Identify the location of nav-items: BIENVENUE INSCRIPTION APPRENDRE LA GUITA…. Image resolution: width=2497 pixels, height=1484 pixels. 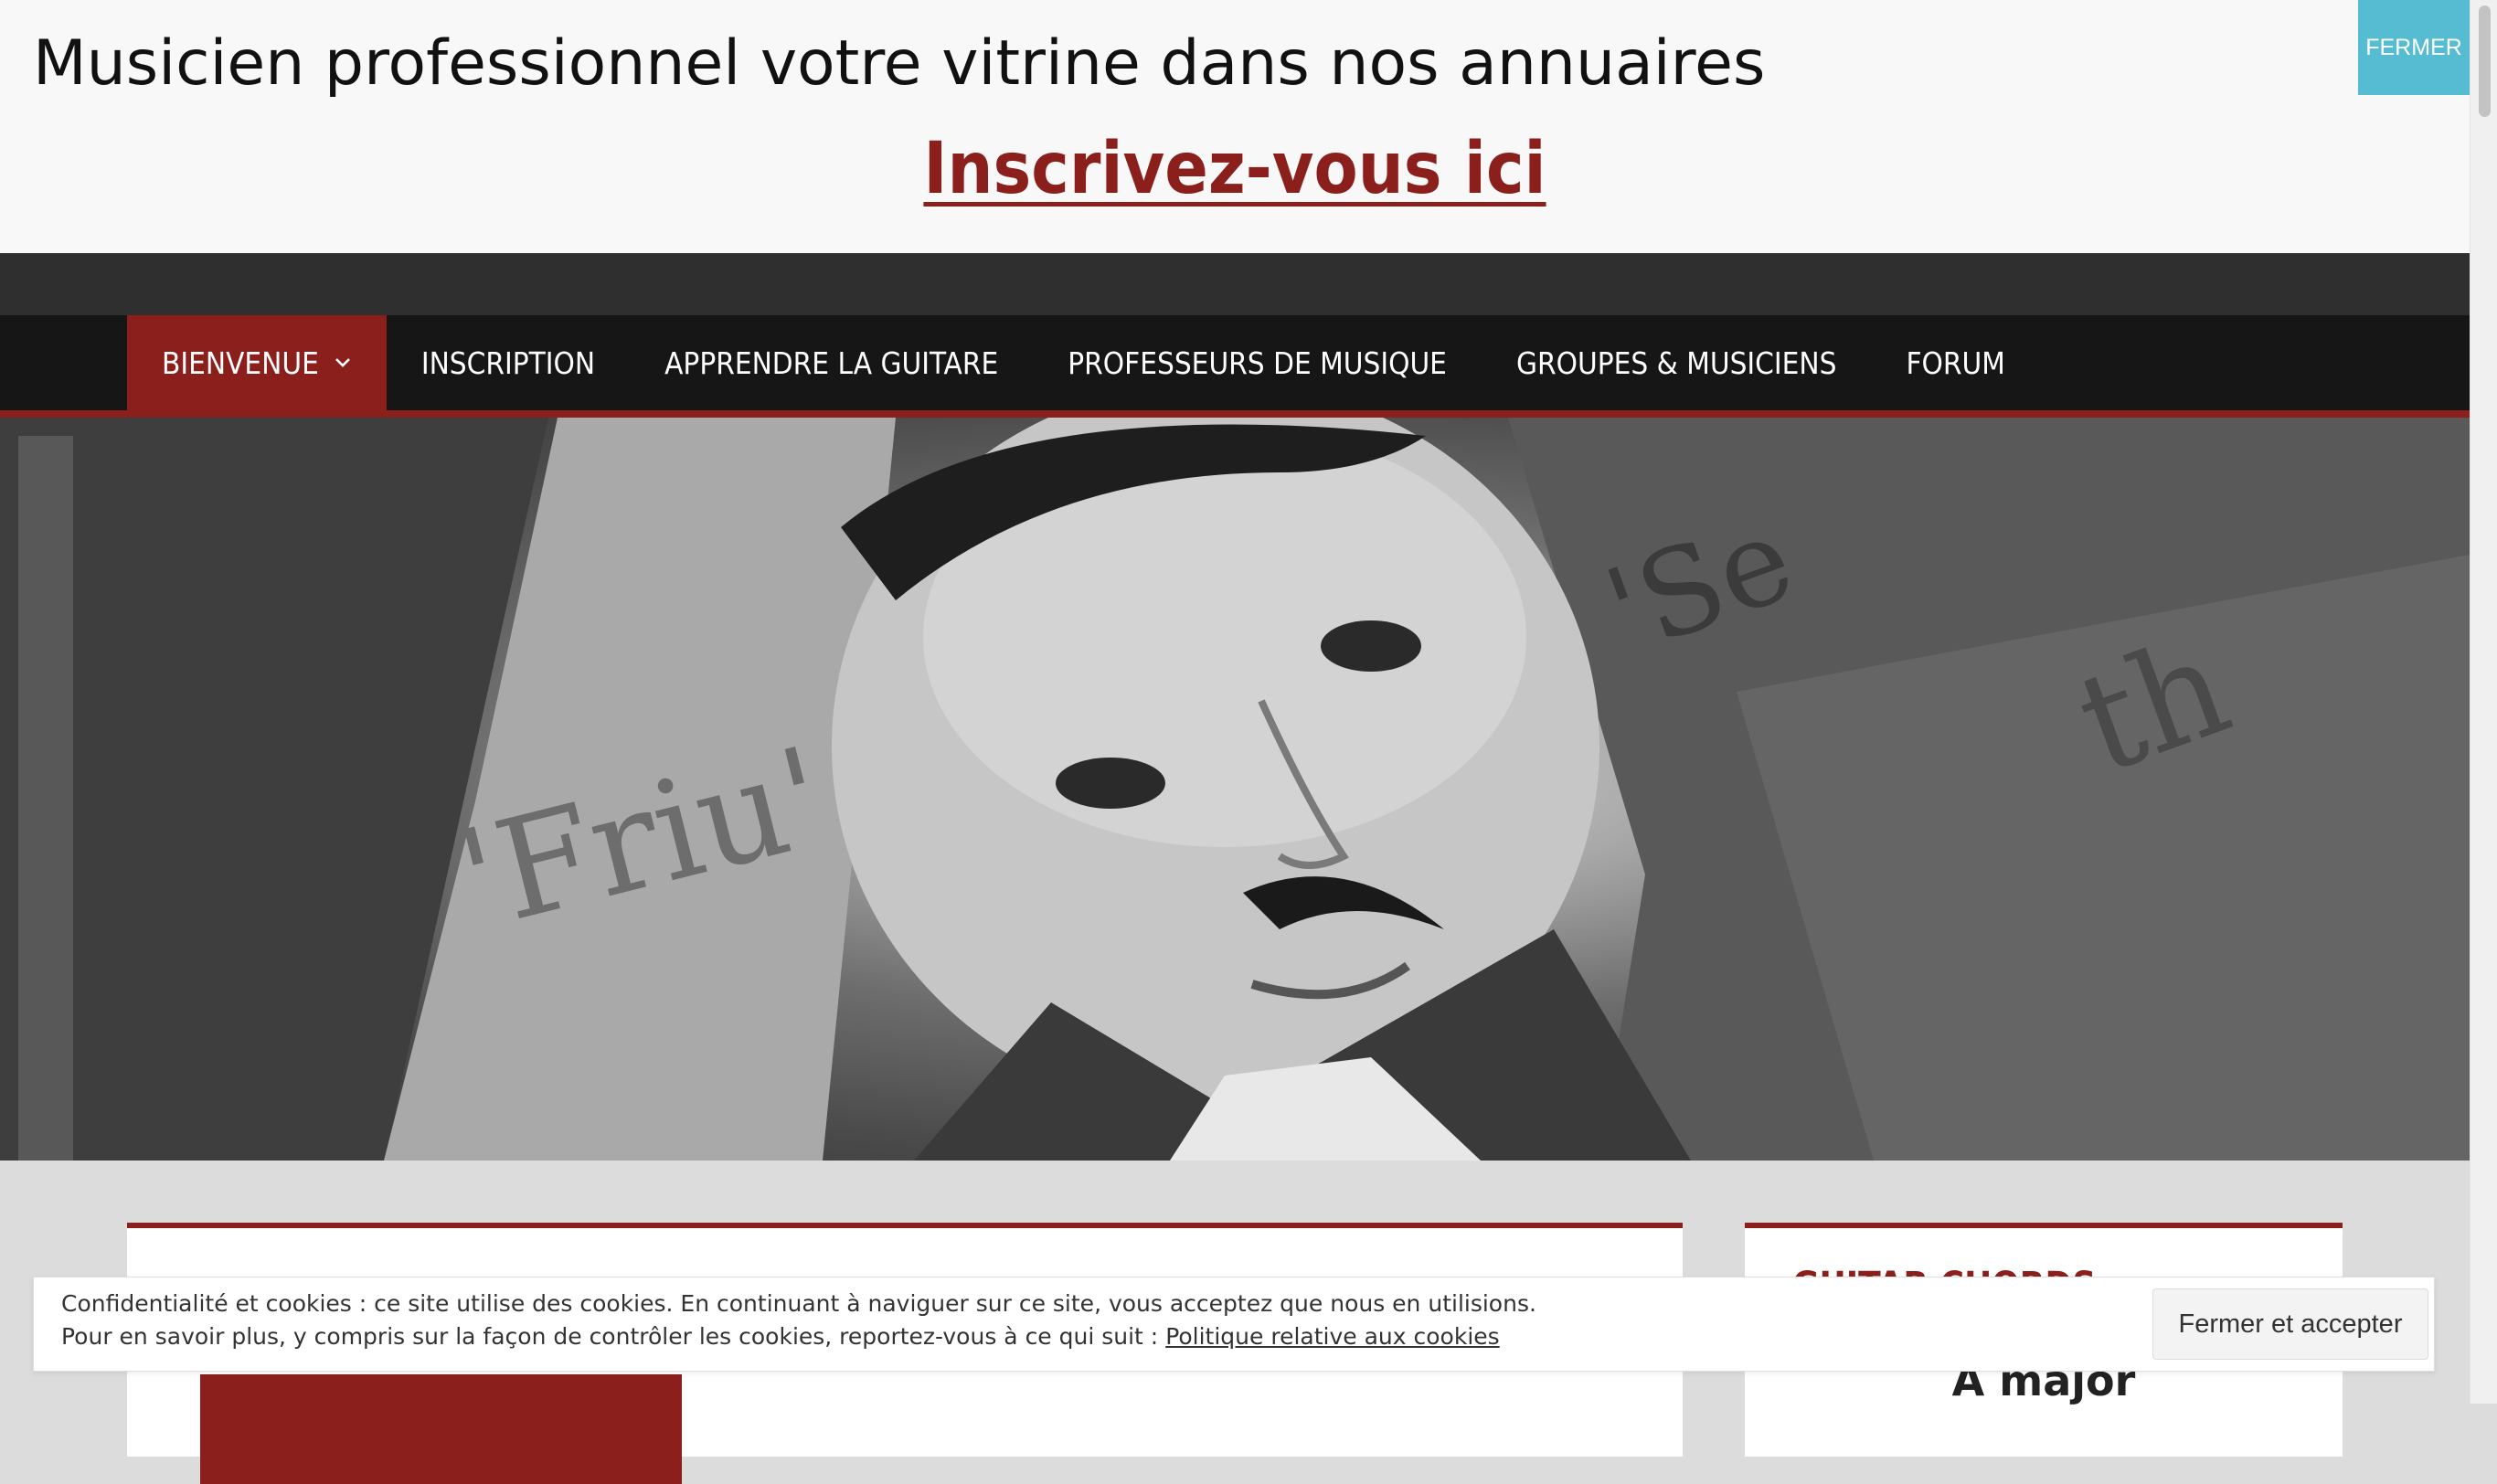
(1083, 363).